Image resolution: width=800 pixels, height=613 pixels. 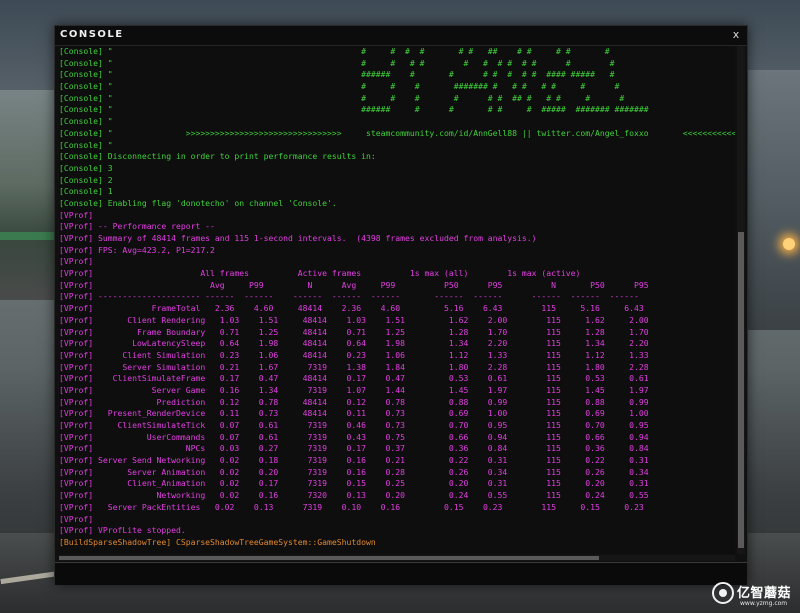 I want to click on log-line: [VProf] -- Performance report --, so click(x=137, y=226).